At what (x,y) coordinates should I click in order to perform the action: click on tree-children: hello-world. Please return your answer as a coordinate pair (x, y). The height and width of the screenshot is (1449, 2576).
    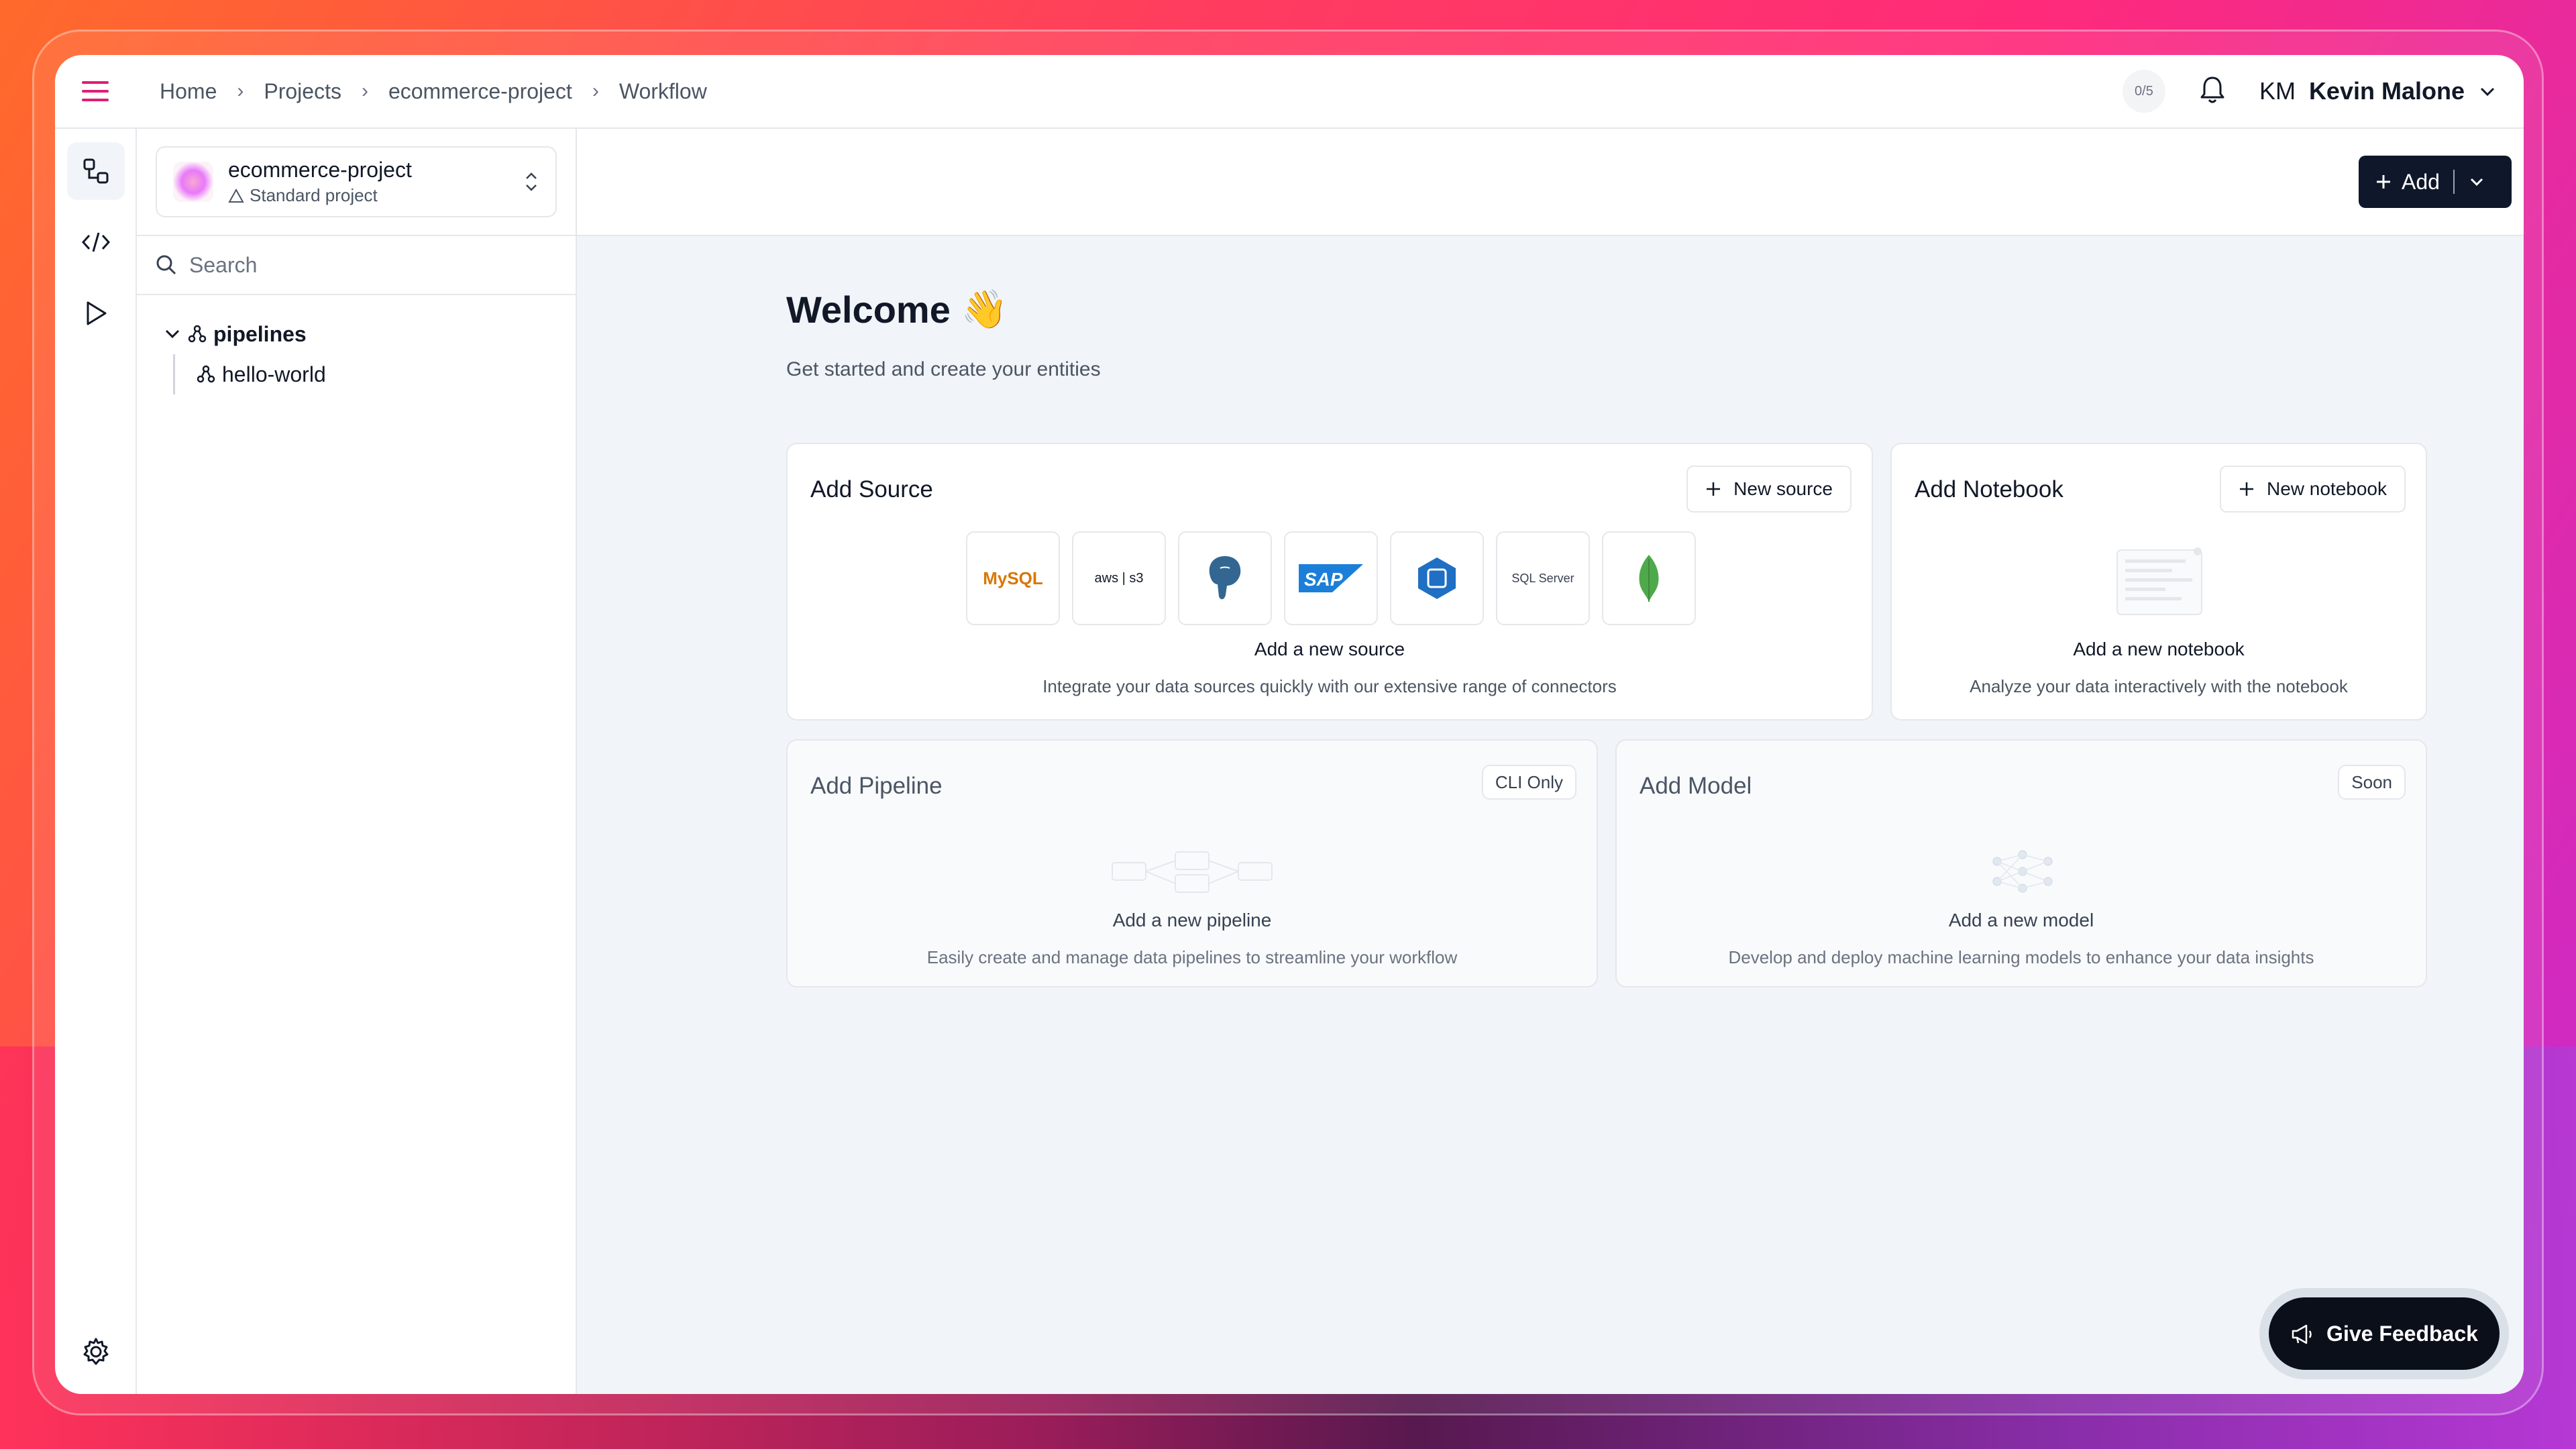
    Looking at the image, I should click on (361, 374).